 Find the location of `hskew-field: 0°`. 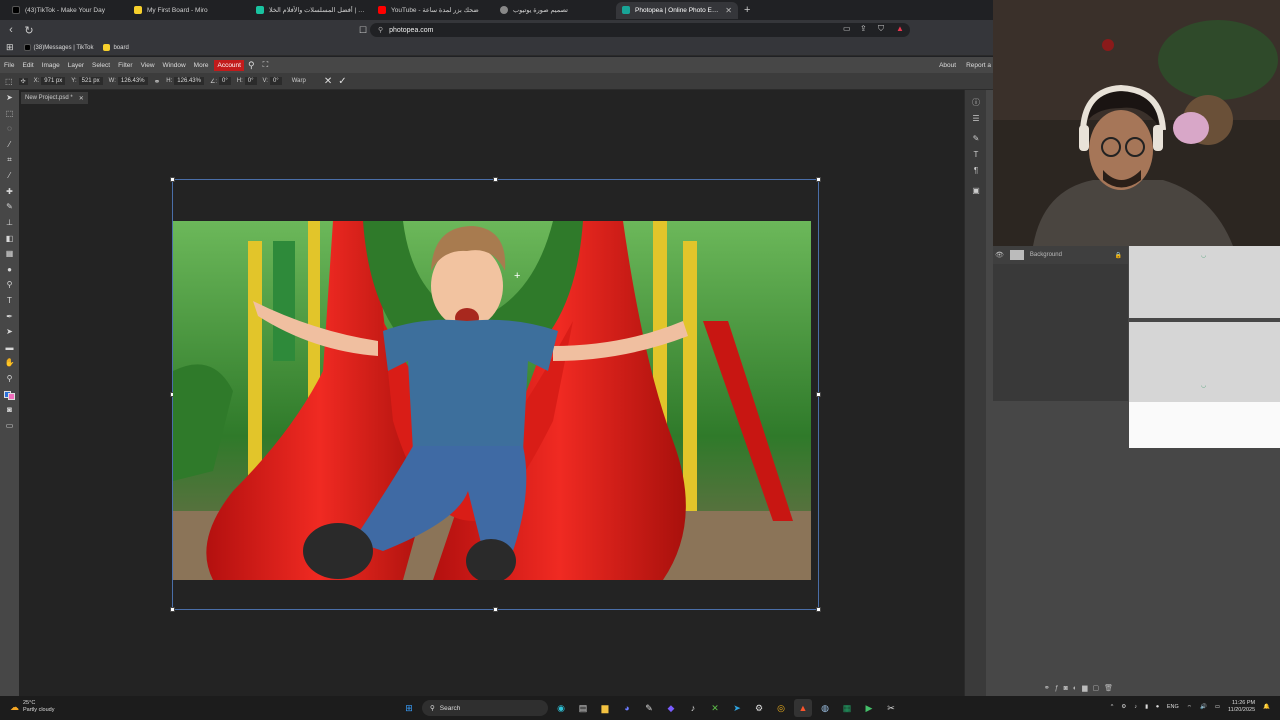

hskew-field: 0° is located at coordinates (250, 81).